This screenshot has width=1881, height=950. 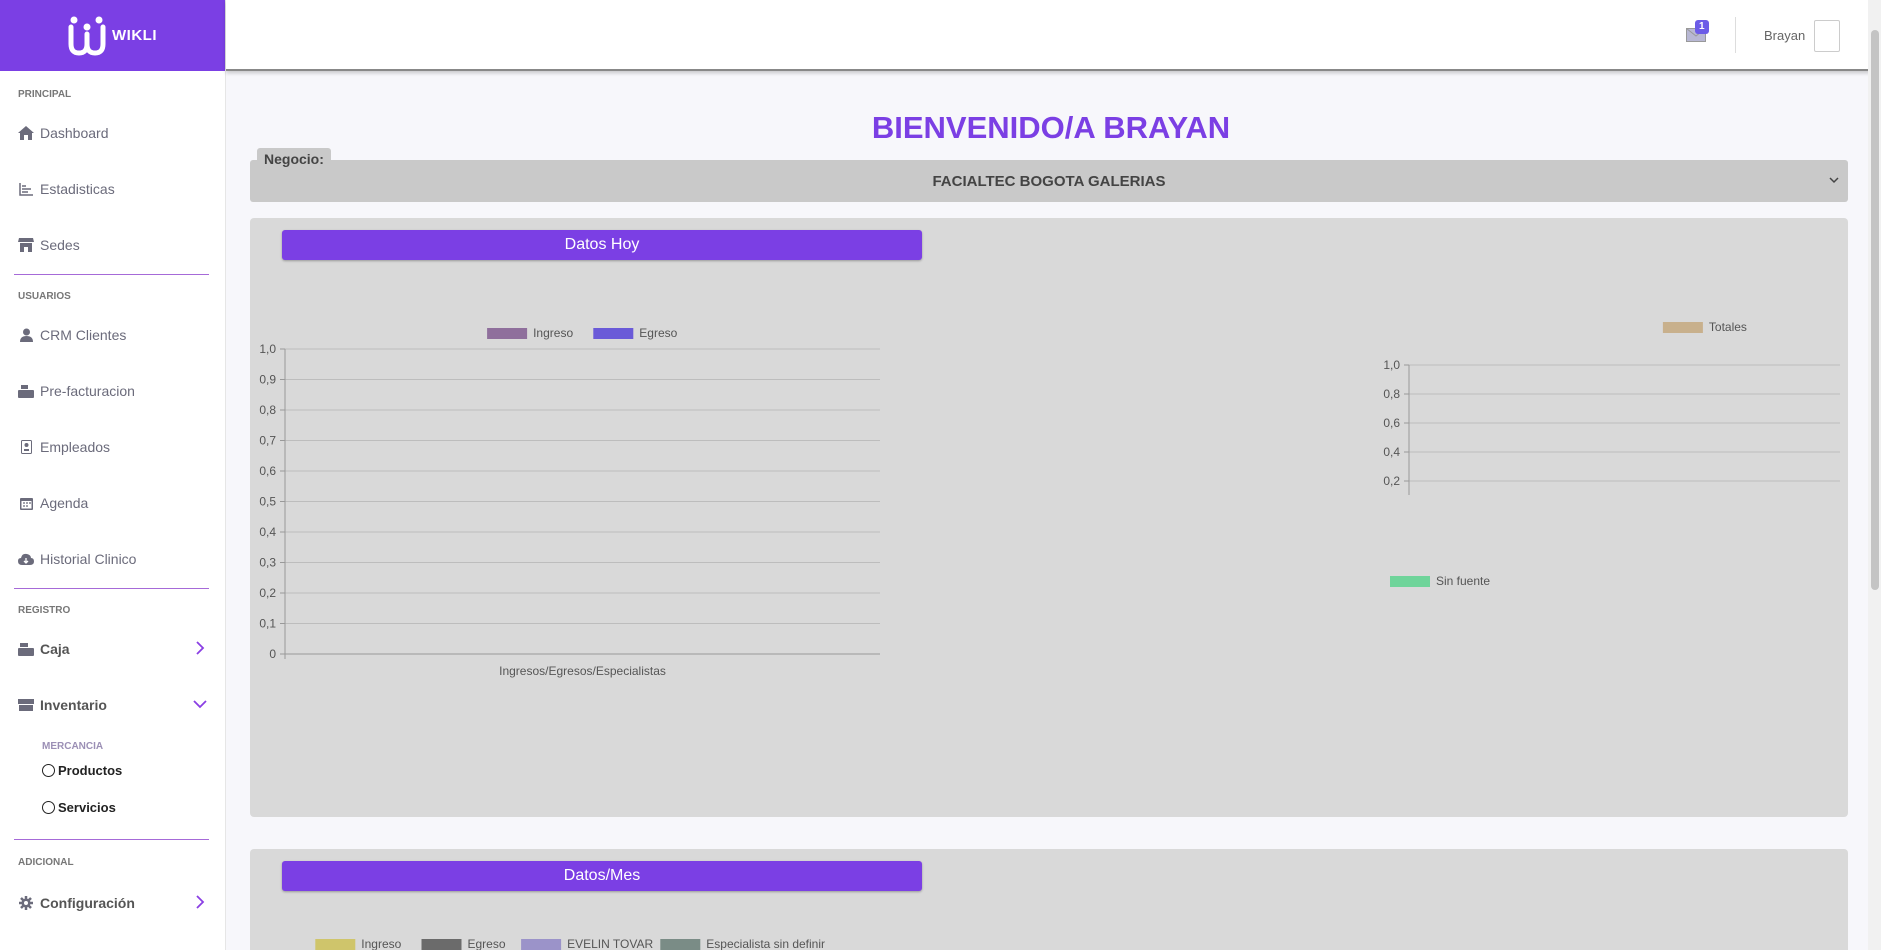 What do you see at coordinates (610, 943) in the screenshot?
I see `legend-label: EVELIN TOVAR` at bounding box center [610, 943].